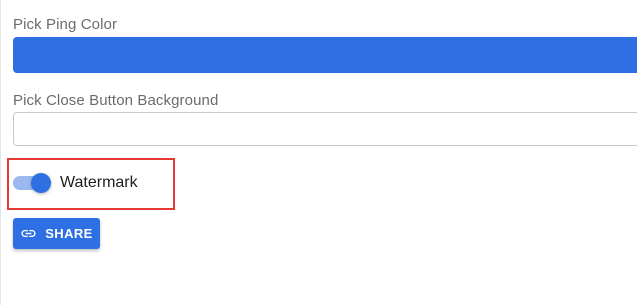 This screenshot has width=637, height=305. What do you see at coordinates (28, 233) in the screenshot?
I see `link-icon` at bounding box center [28, 233].